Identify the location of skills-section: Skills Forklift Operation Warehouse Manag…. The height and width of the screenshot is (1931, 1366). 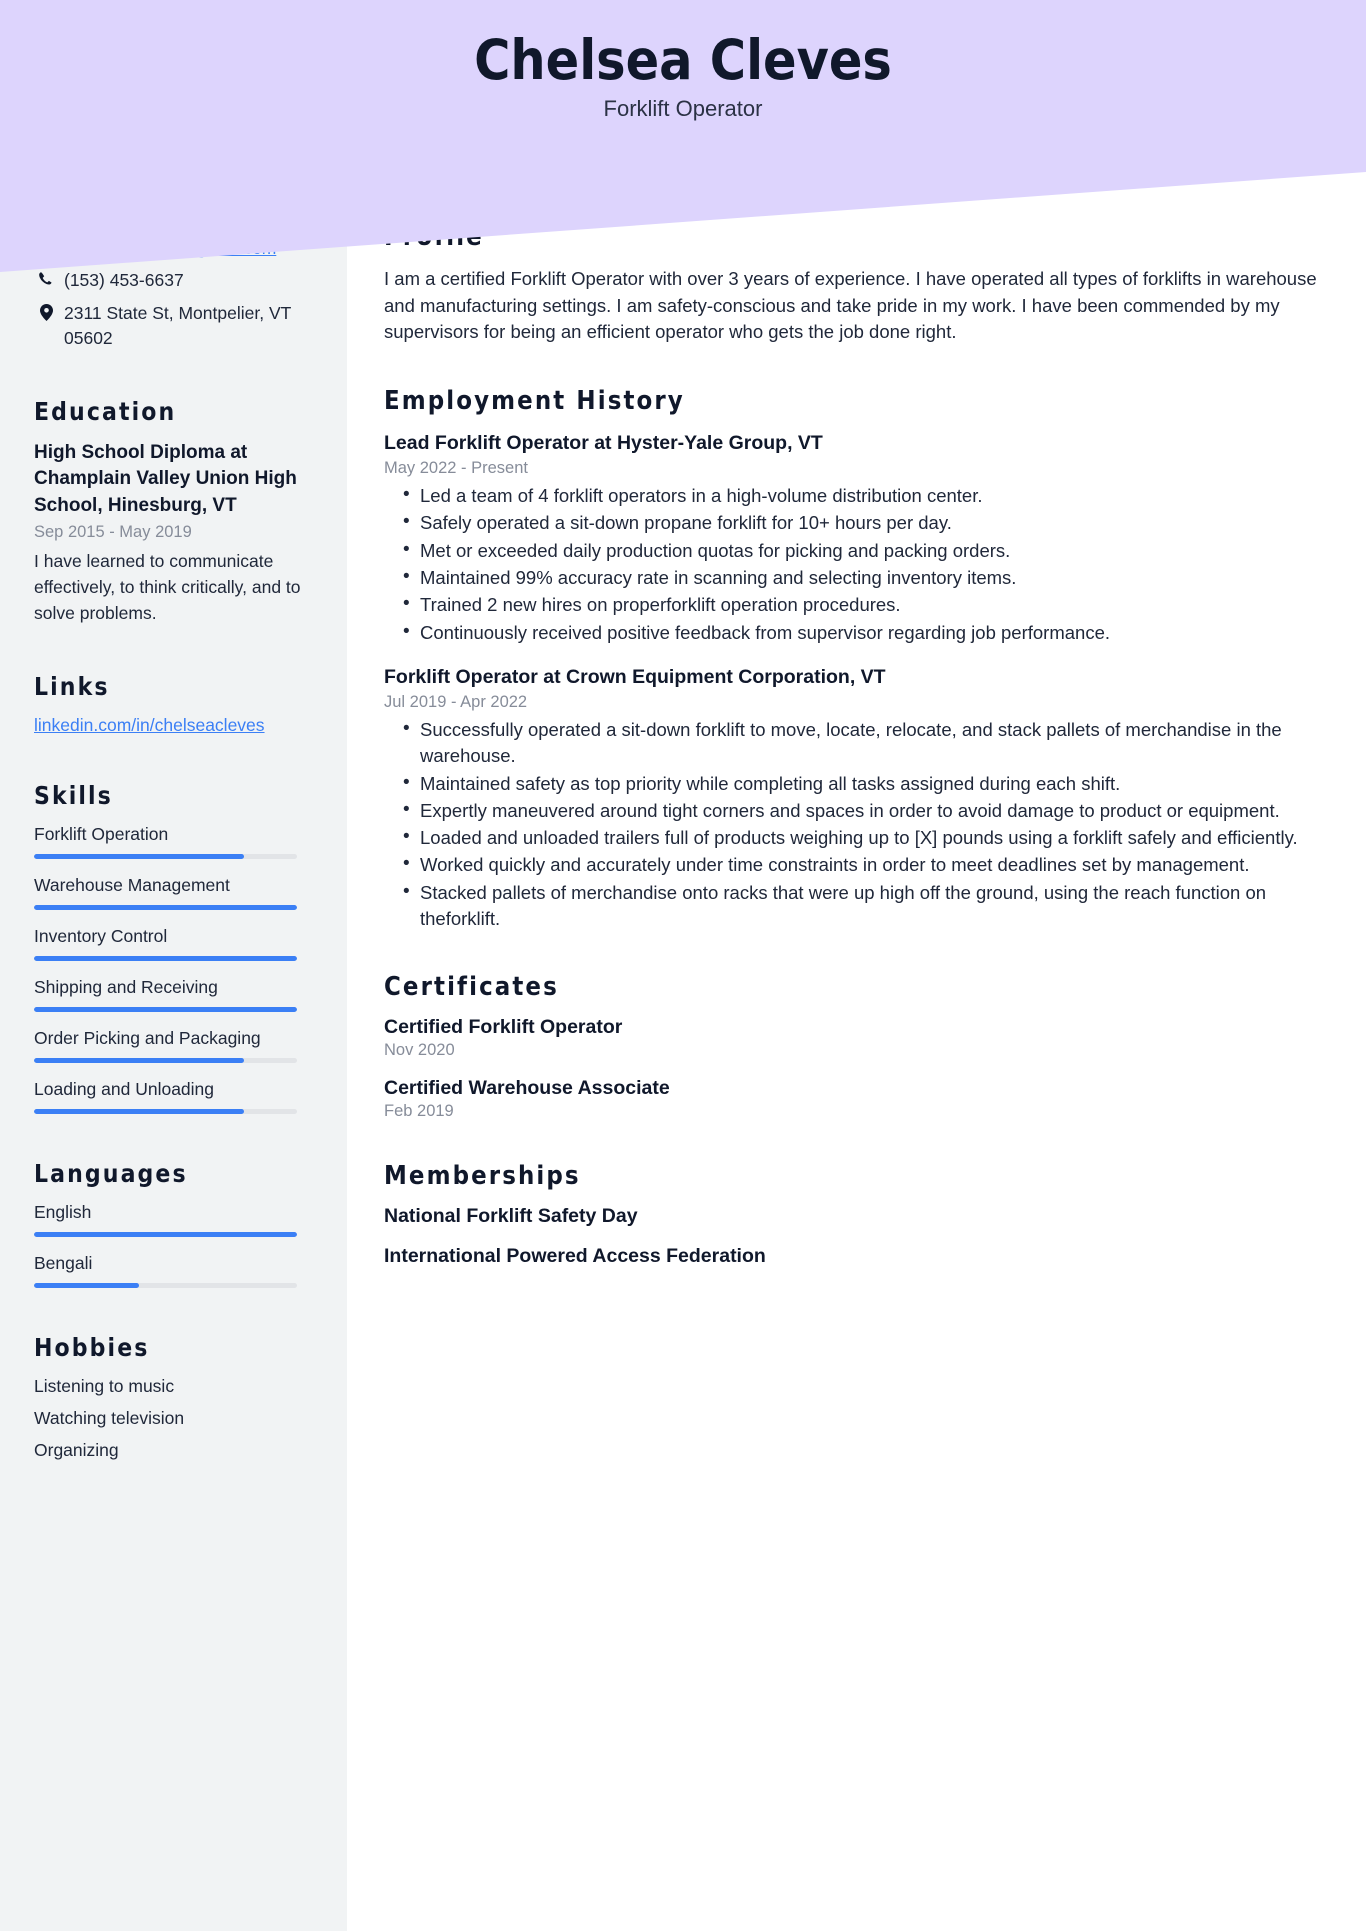
(173, 947).